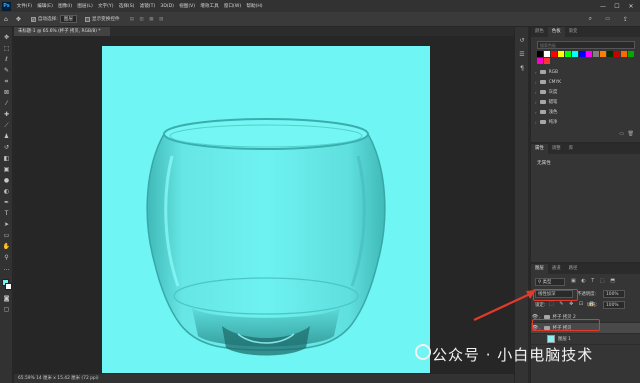 The height and width of the screenshot is (383, 640). I want to click on maximize-button: ☐, so click(617, 6).